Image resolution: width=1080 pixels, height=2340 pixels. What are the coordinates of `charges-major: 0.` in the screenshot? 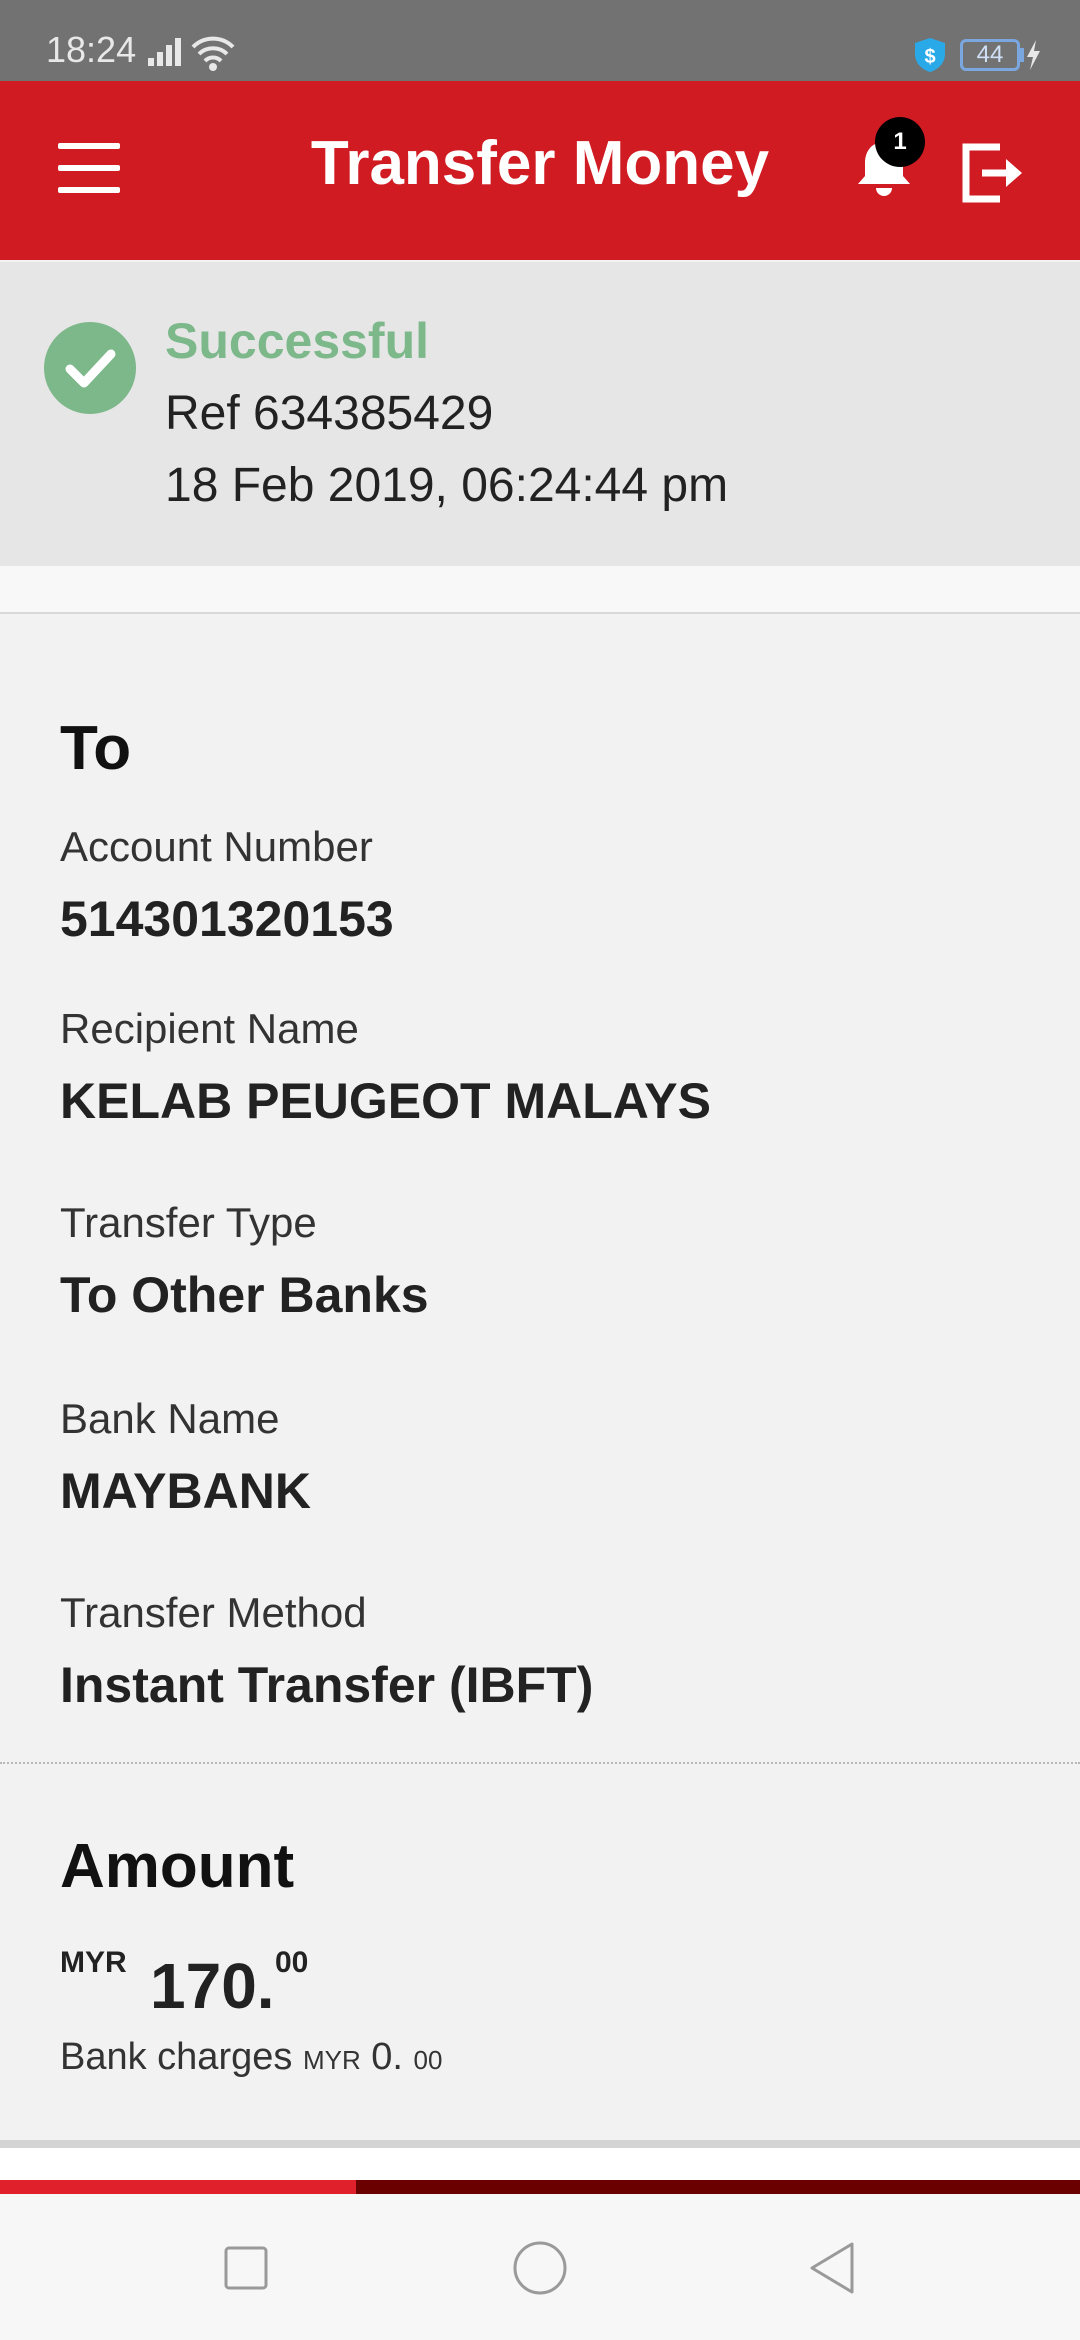 It's located at (387, 2057).